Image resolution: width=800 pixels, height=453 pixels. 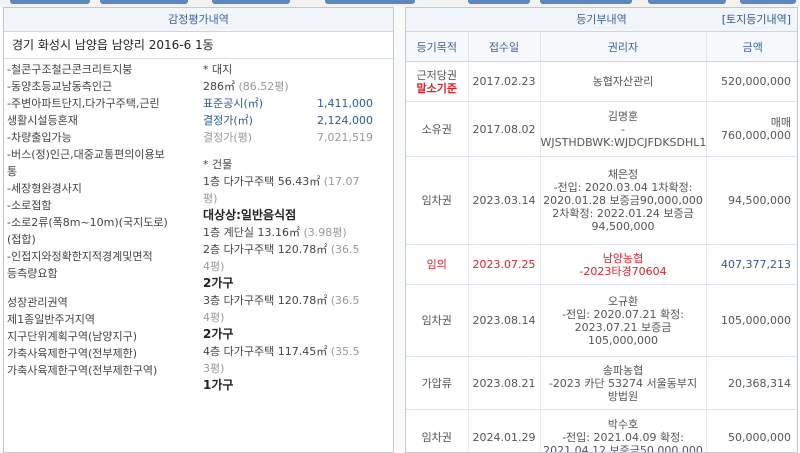 What do you see at coordinates (623, 383) in the screenshot?
I see `holder-cell: 송파농협 -2023 카단 53274 서울동부지 방법원` at bounding box center [623, 383].